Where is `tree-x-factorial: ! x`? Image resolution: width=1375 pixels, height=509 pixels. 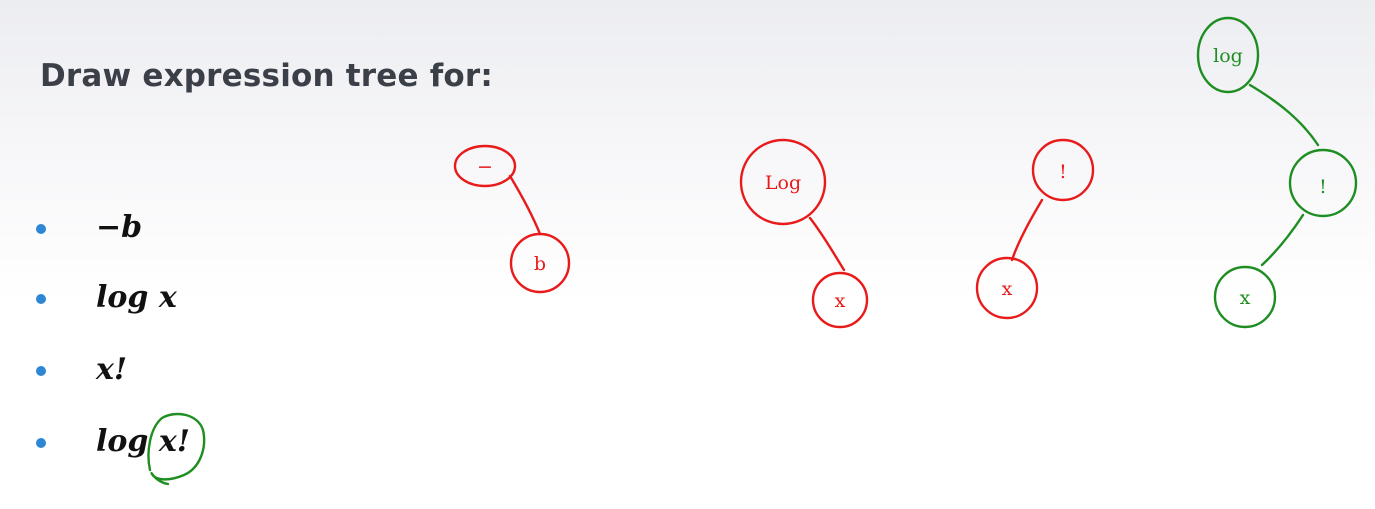
tree-x-factorial: ! x is located at coordinates (1035, 229).